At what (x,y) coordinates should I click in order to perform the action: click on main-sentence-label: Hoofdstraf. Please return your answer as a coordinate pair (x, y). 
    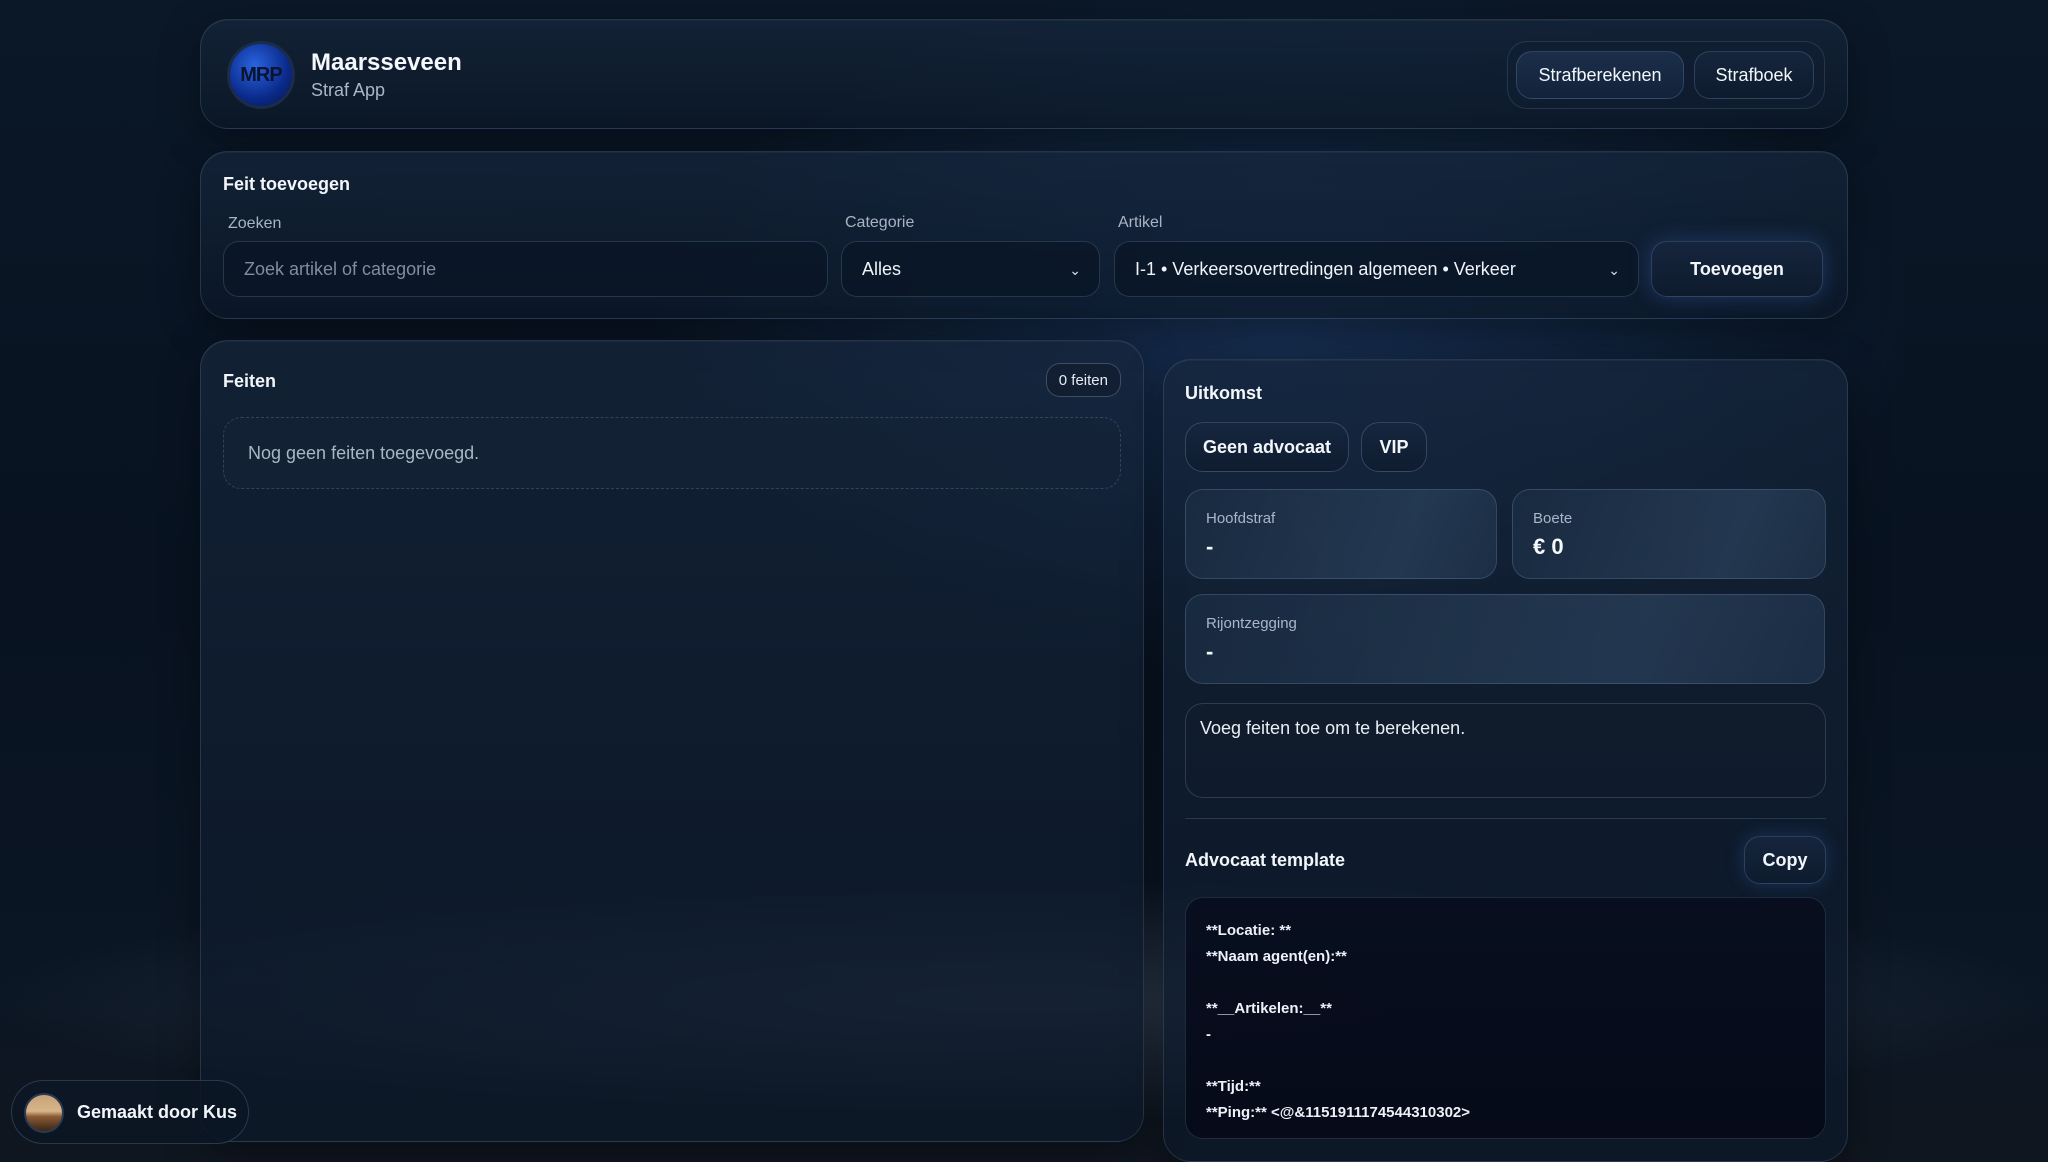
    Looking at the image, I should click on (1241, 518).